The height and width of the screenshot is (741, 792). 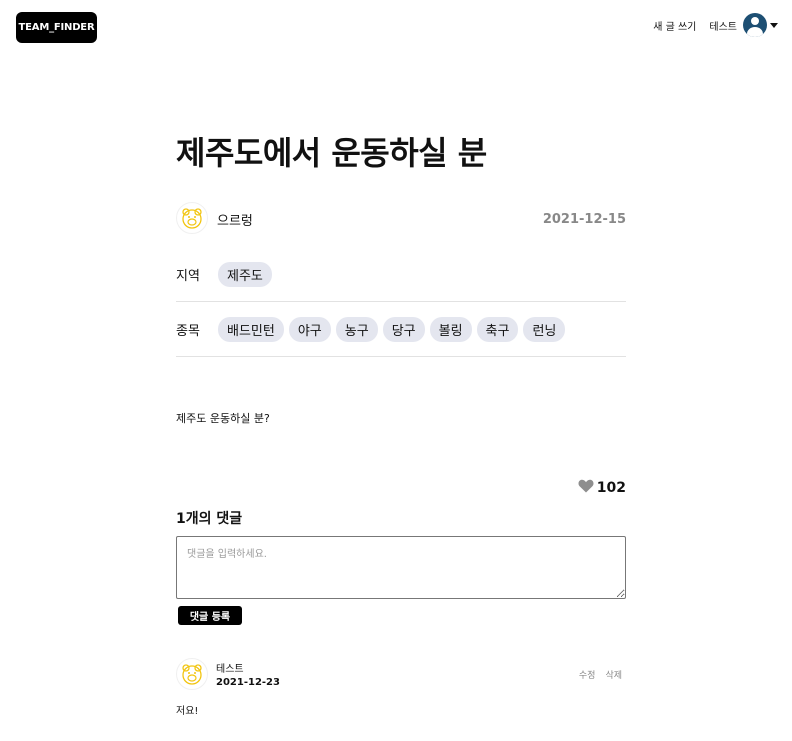 What do you see at coordinates (56, 27) in the screenshot?
I see `logo: TEAM_FINDER` at bounding box center [56, 27].